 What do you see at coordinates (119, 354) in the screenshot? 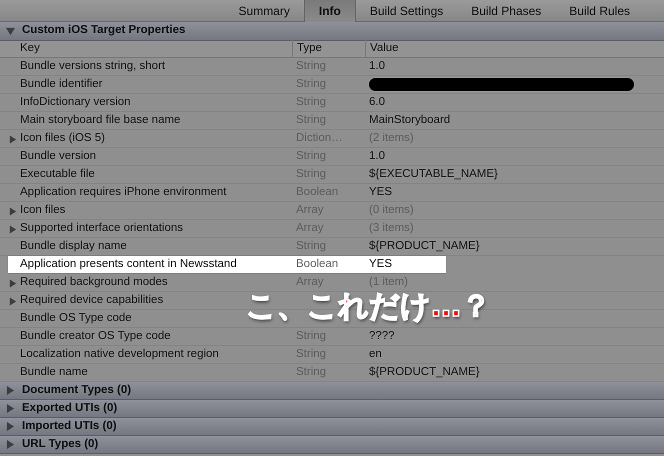
I see `key-cell: Localization native development region` at bounding box center [119, 354].